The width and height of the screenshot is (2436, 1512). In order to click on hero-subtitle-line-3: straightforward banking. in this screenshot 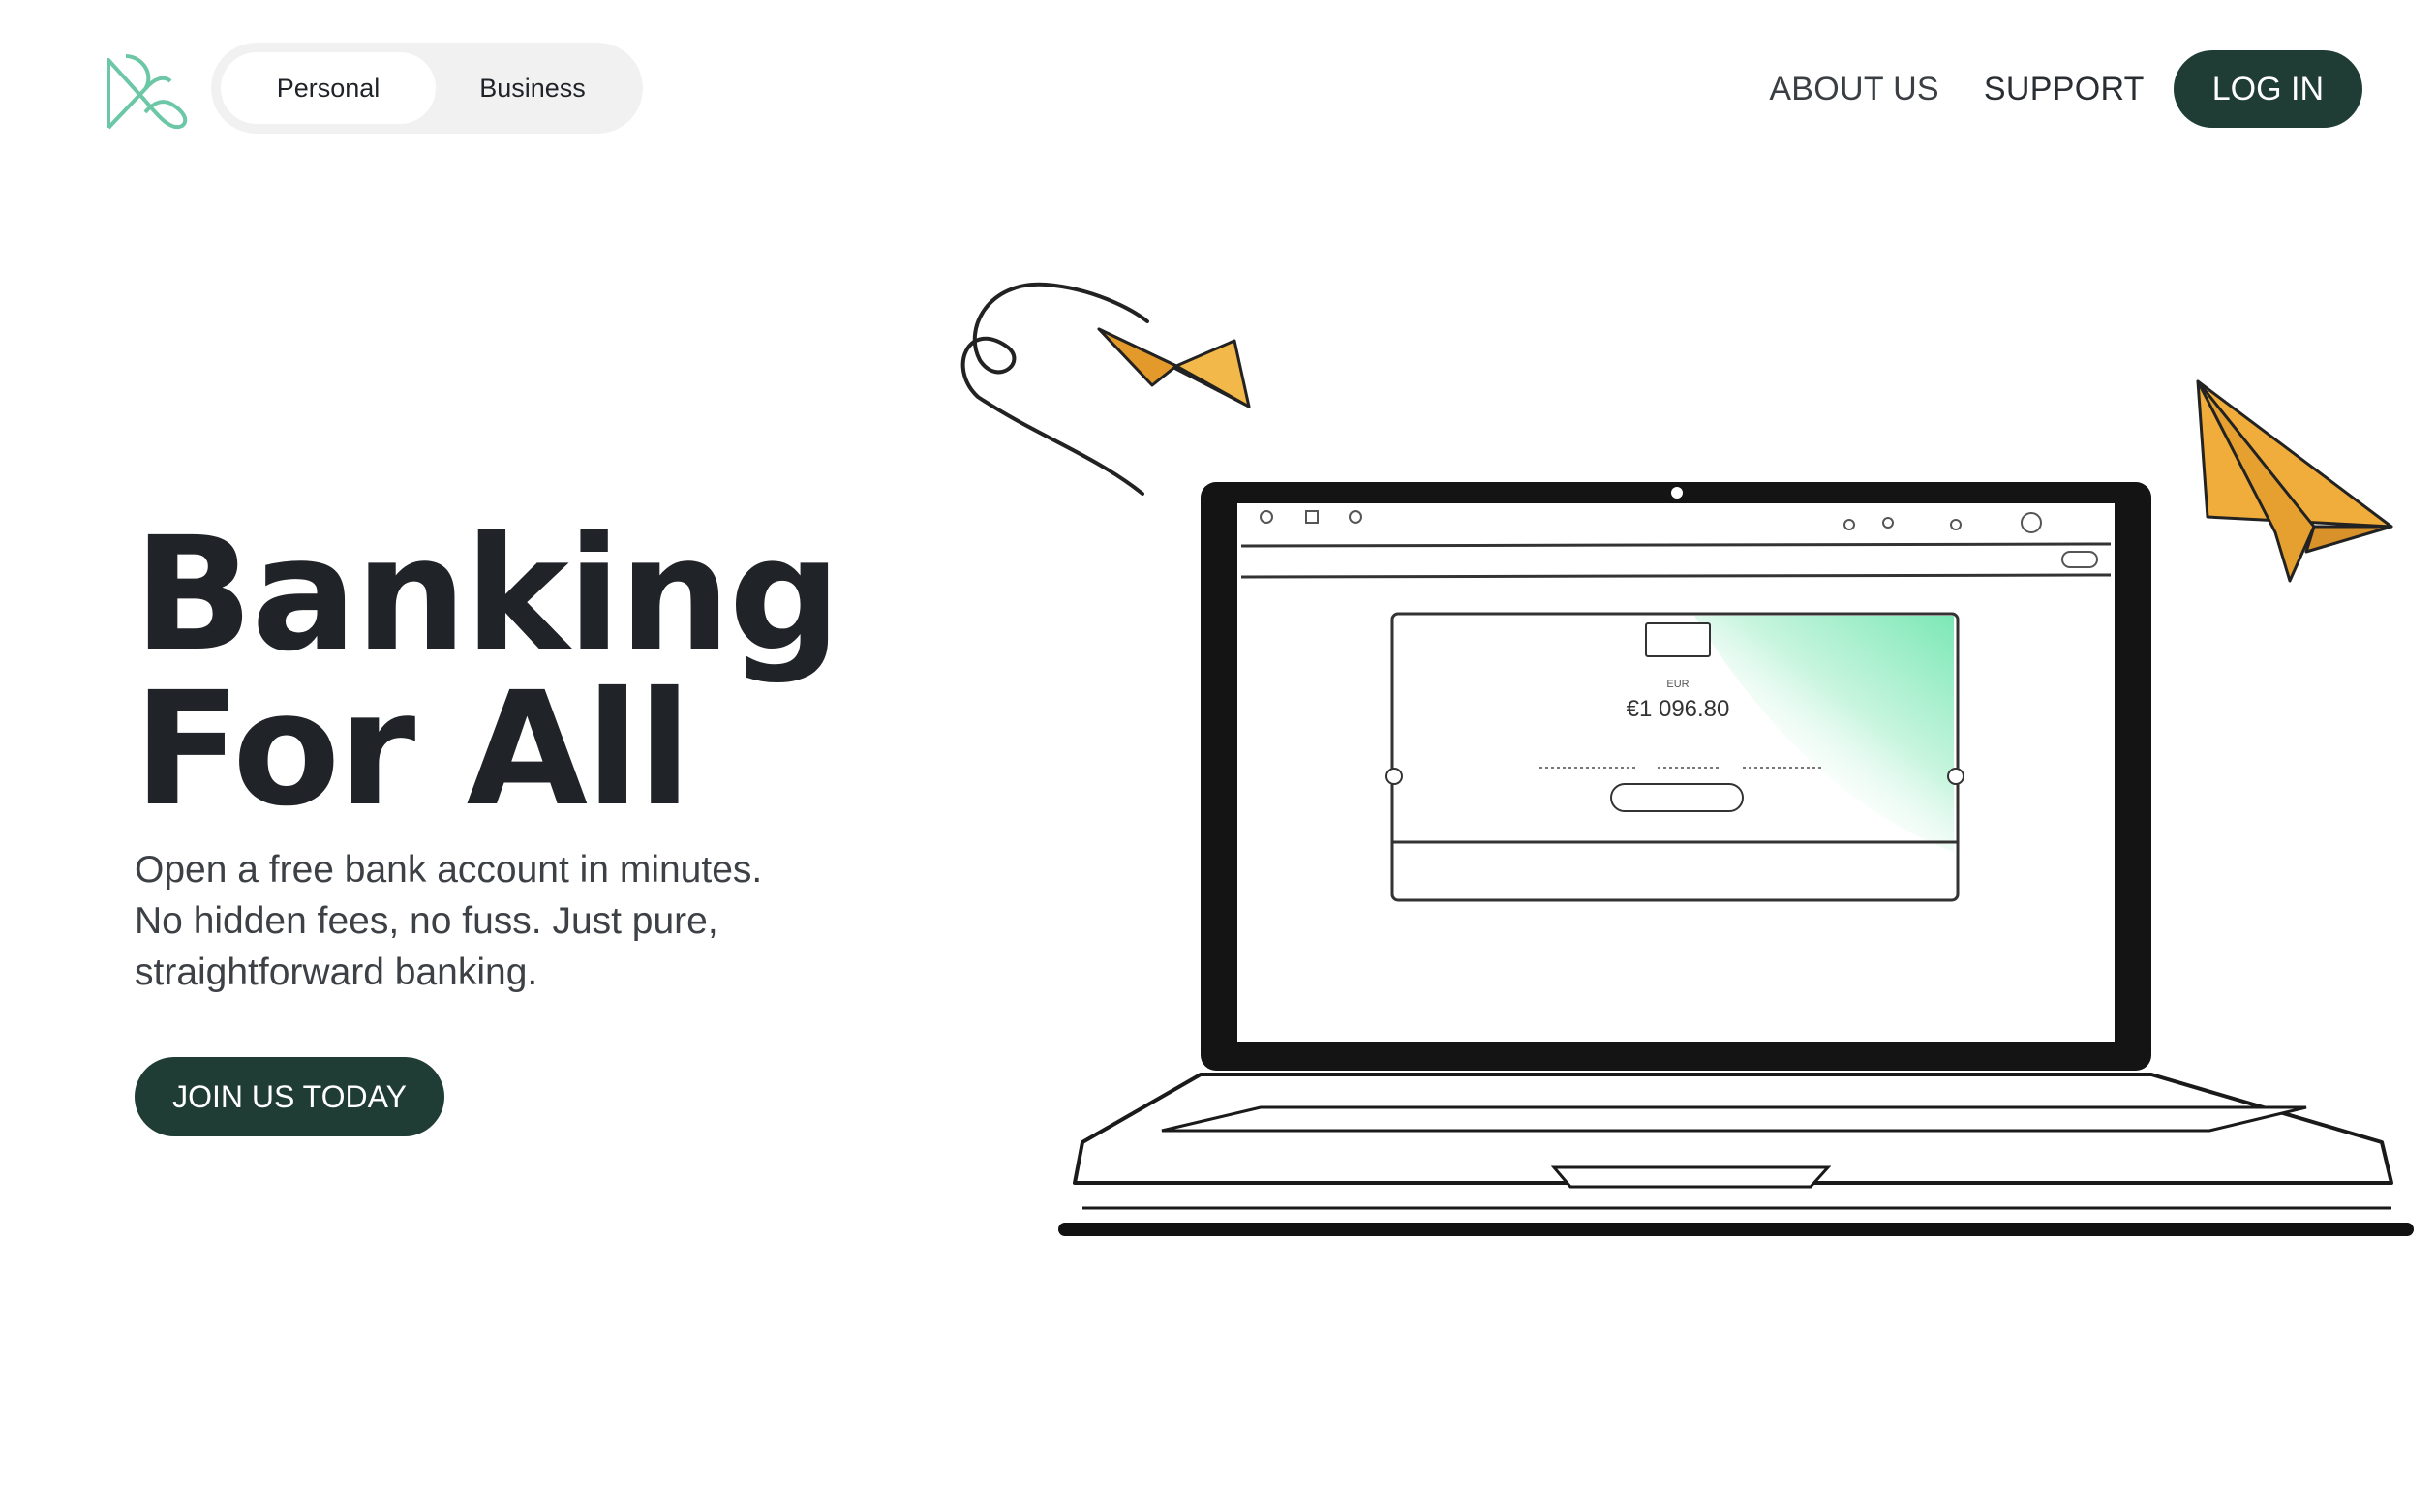, I will do `click(336, 972)`.